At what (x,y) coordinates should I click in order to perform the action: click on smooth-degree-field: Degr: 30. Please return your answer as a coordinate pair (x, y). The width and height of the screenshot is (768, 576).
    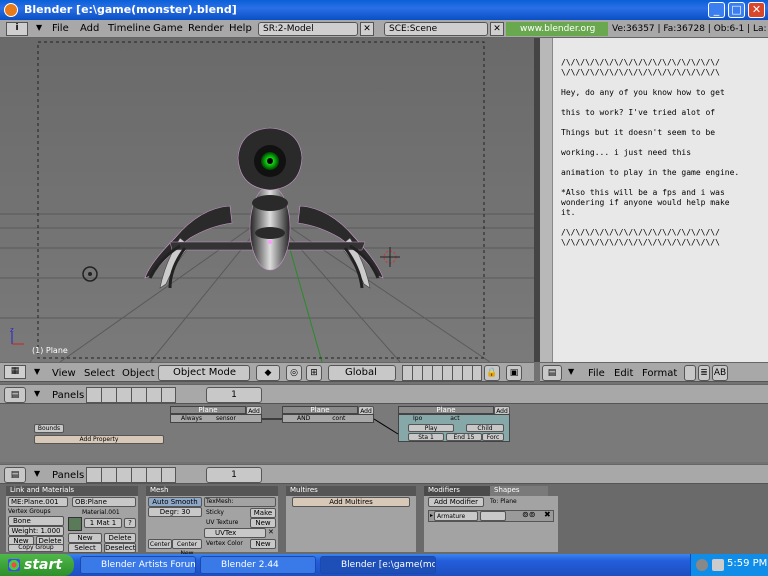
    Looking at the image, I should click on (175, 512).